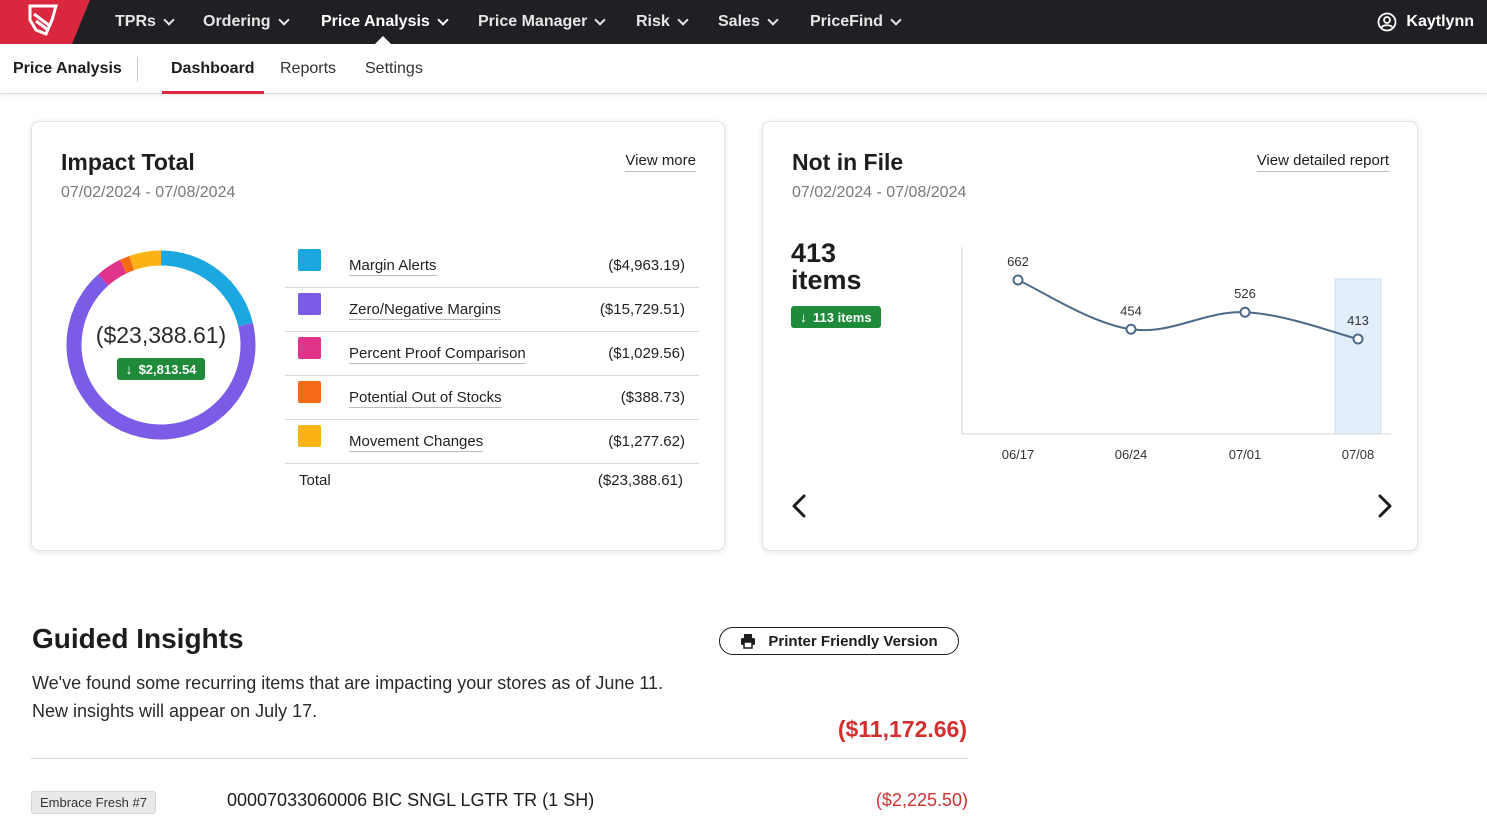 The image size is (1487, 836). What do you see at coordinates (315, 480) in the screenshot?
I see `total-label: Total` at bounding box center [315, 480].